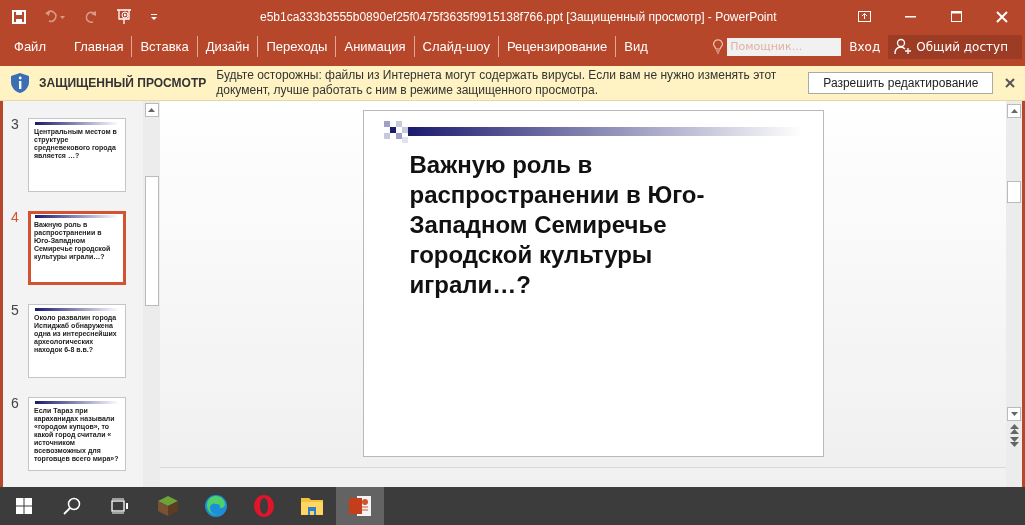  What do you see at coordinates (635, 46) in the screenshot?
I see `ribbon-tab: Вид` at bounding box center [635, 46].